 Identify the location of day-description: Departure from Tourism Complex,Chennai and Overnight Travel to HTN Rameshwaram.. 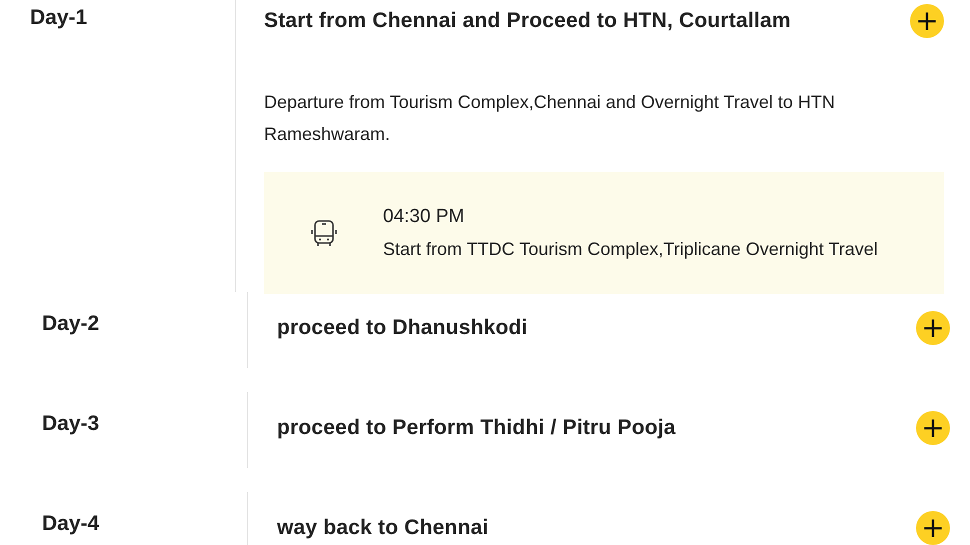
(550, 118).